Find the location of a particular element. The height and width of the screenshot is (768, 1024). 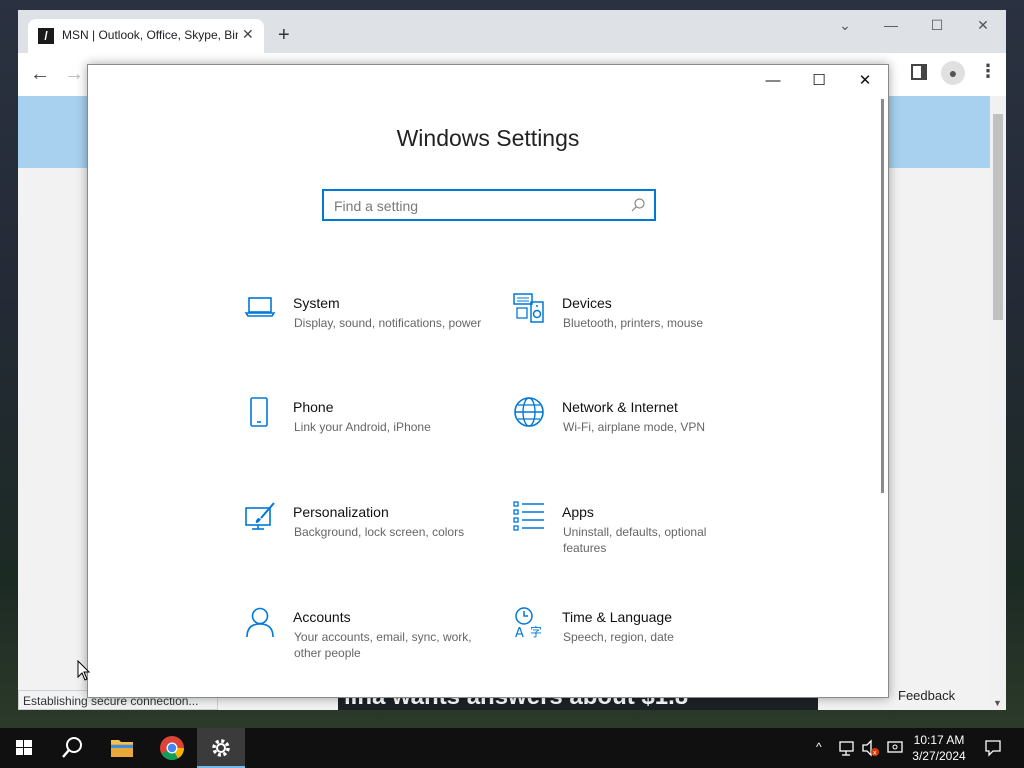

back-button: ← is located at coordinates (40, 74).